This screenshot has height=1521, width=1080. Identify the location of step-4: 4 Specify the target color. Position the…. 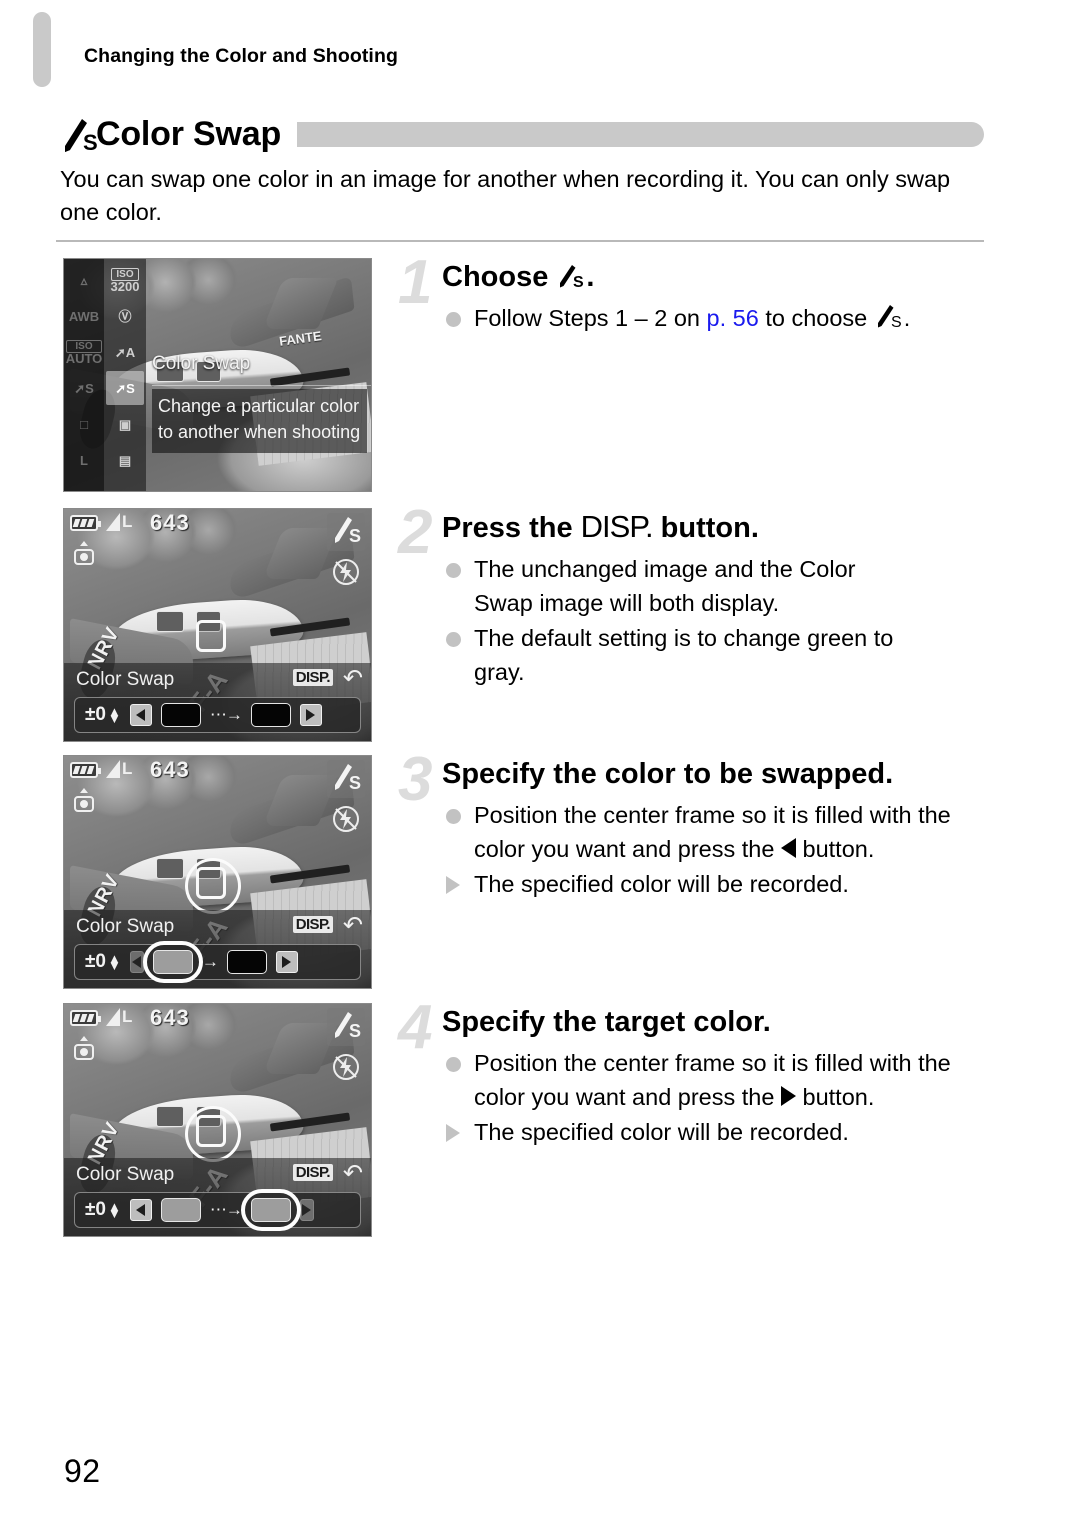
(693, 1073).